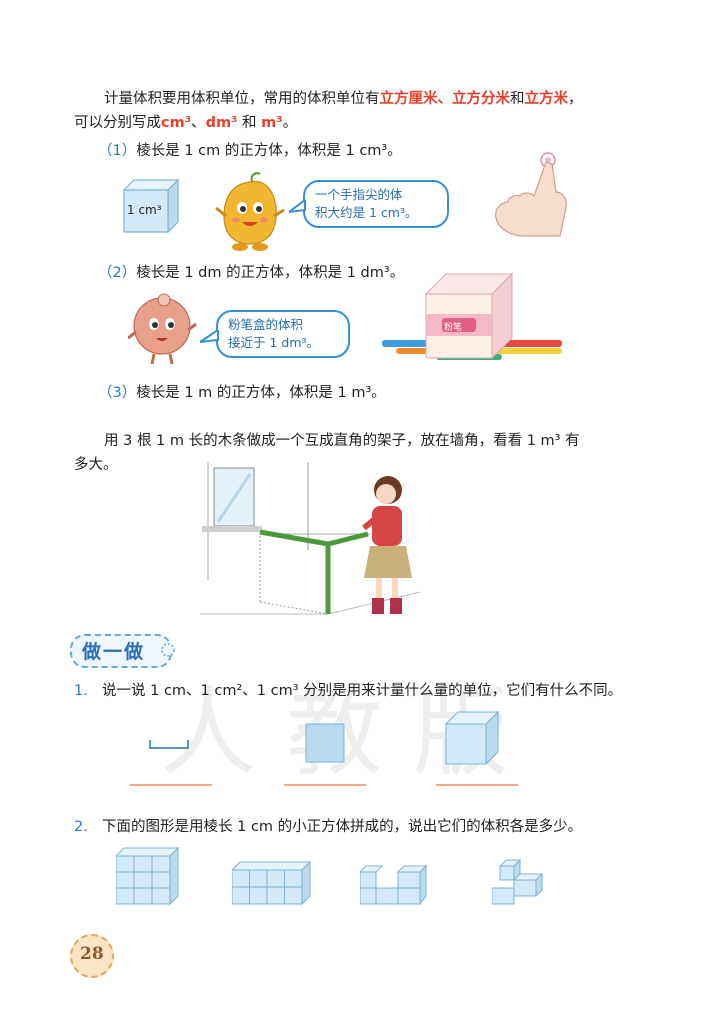 This screenshot has width=723, height=1011. I want to click on frame-activity-line-1: 用 3 根 1 m 长的木条做成一个互成直角的架子，放在墙角，看看 1 m³ 有, so click(342, 441).